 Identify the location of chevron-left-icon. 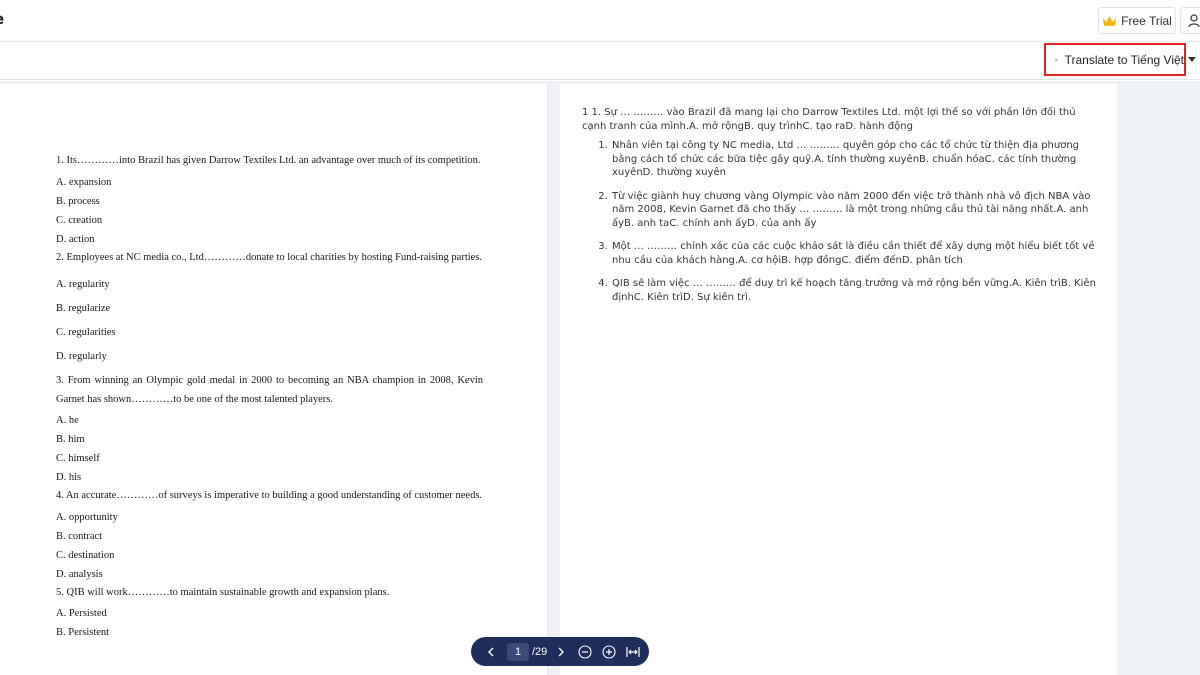
(491, 651).